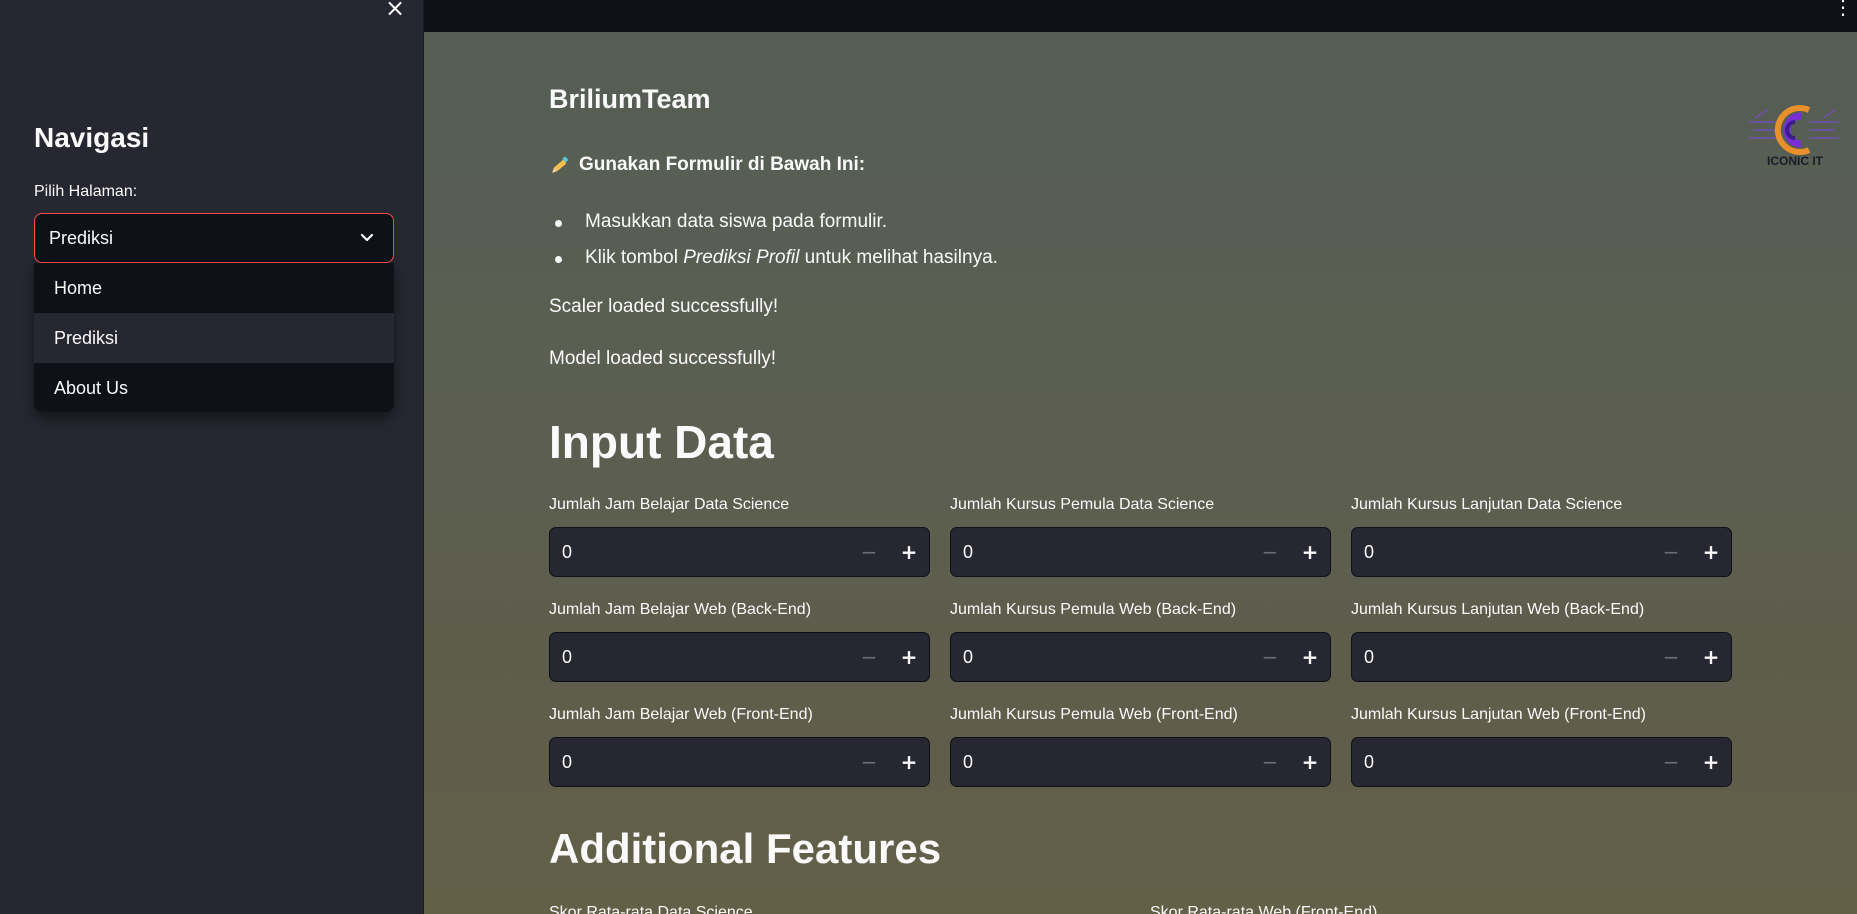  What do you see at coordinates (664, 306) in the screenshot?
I see `scaler-status: Scaler loaded successfully!` at bounding box center [664, 306].